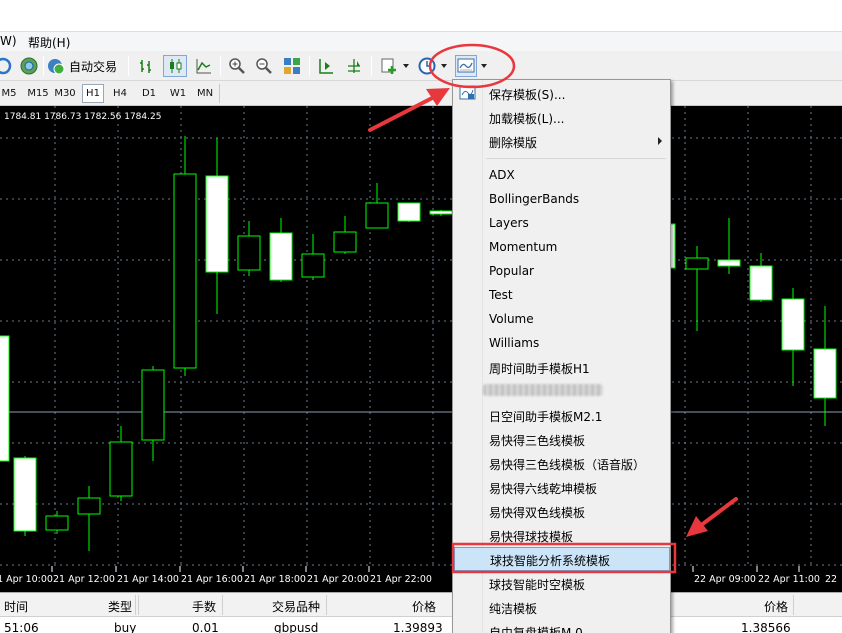 The width and height of the screenshot is (842, 633). What do you see at coordinates (712, 517) in the screenshot?
I see `arrow-to-highlighted-item` at bounding box center [712, 517].